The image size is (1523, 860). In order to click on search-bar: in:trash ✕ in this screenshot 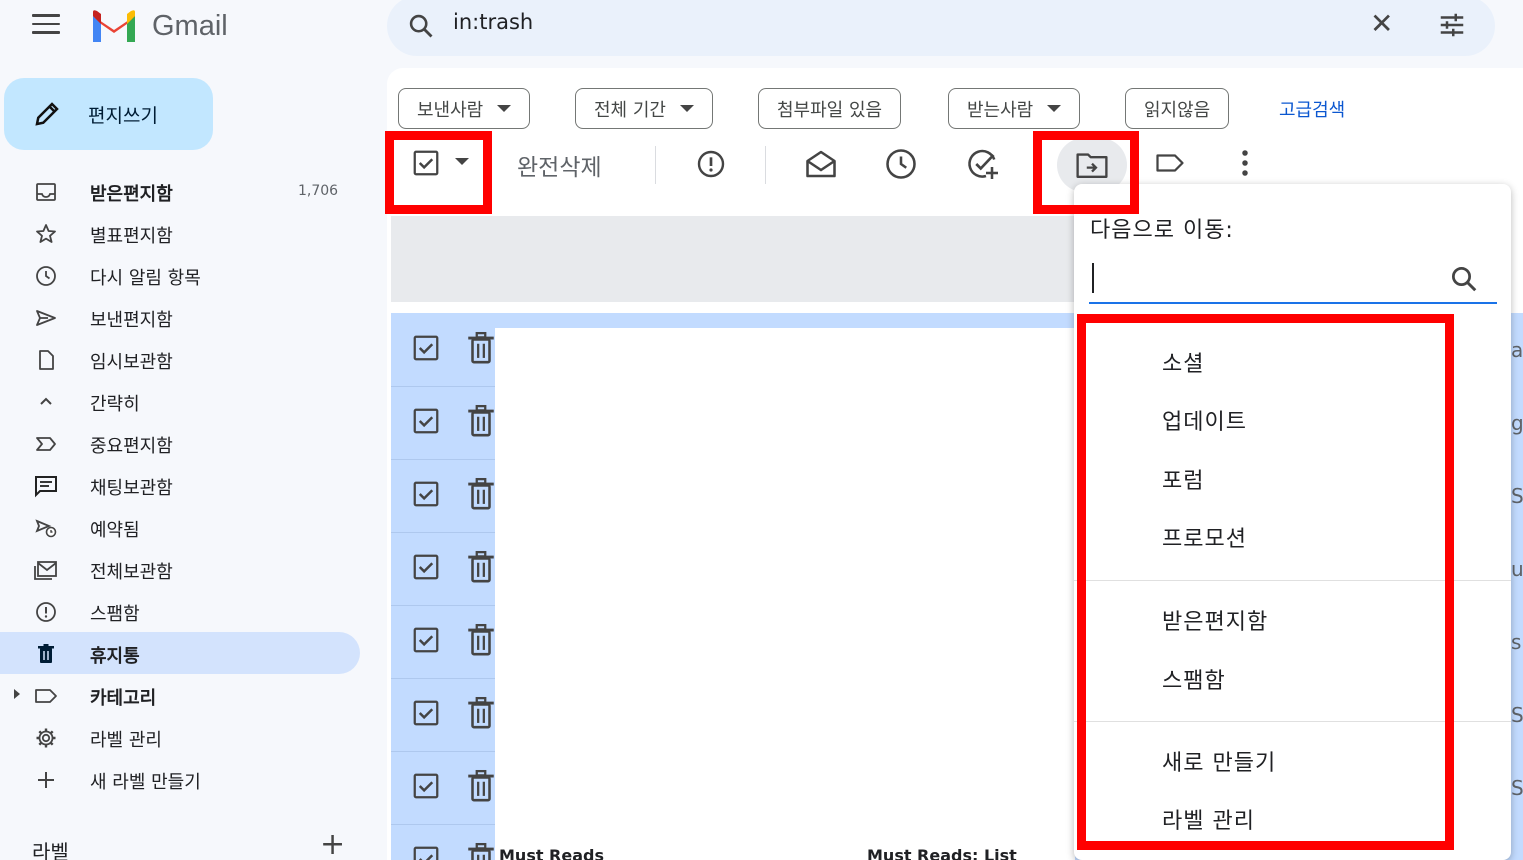, I will do `click(941, 28)`.